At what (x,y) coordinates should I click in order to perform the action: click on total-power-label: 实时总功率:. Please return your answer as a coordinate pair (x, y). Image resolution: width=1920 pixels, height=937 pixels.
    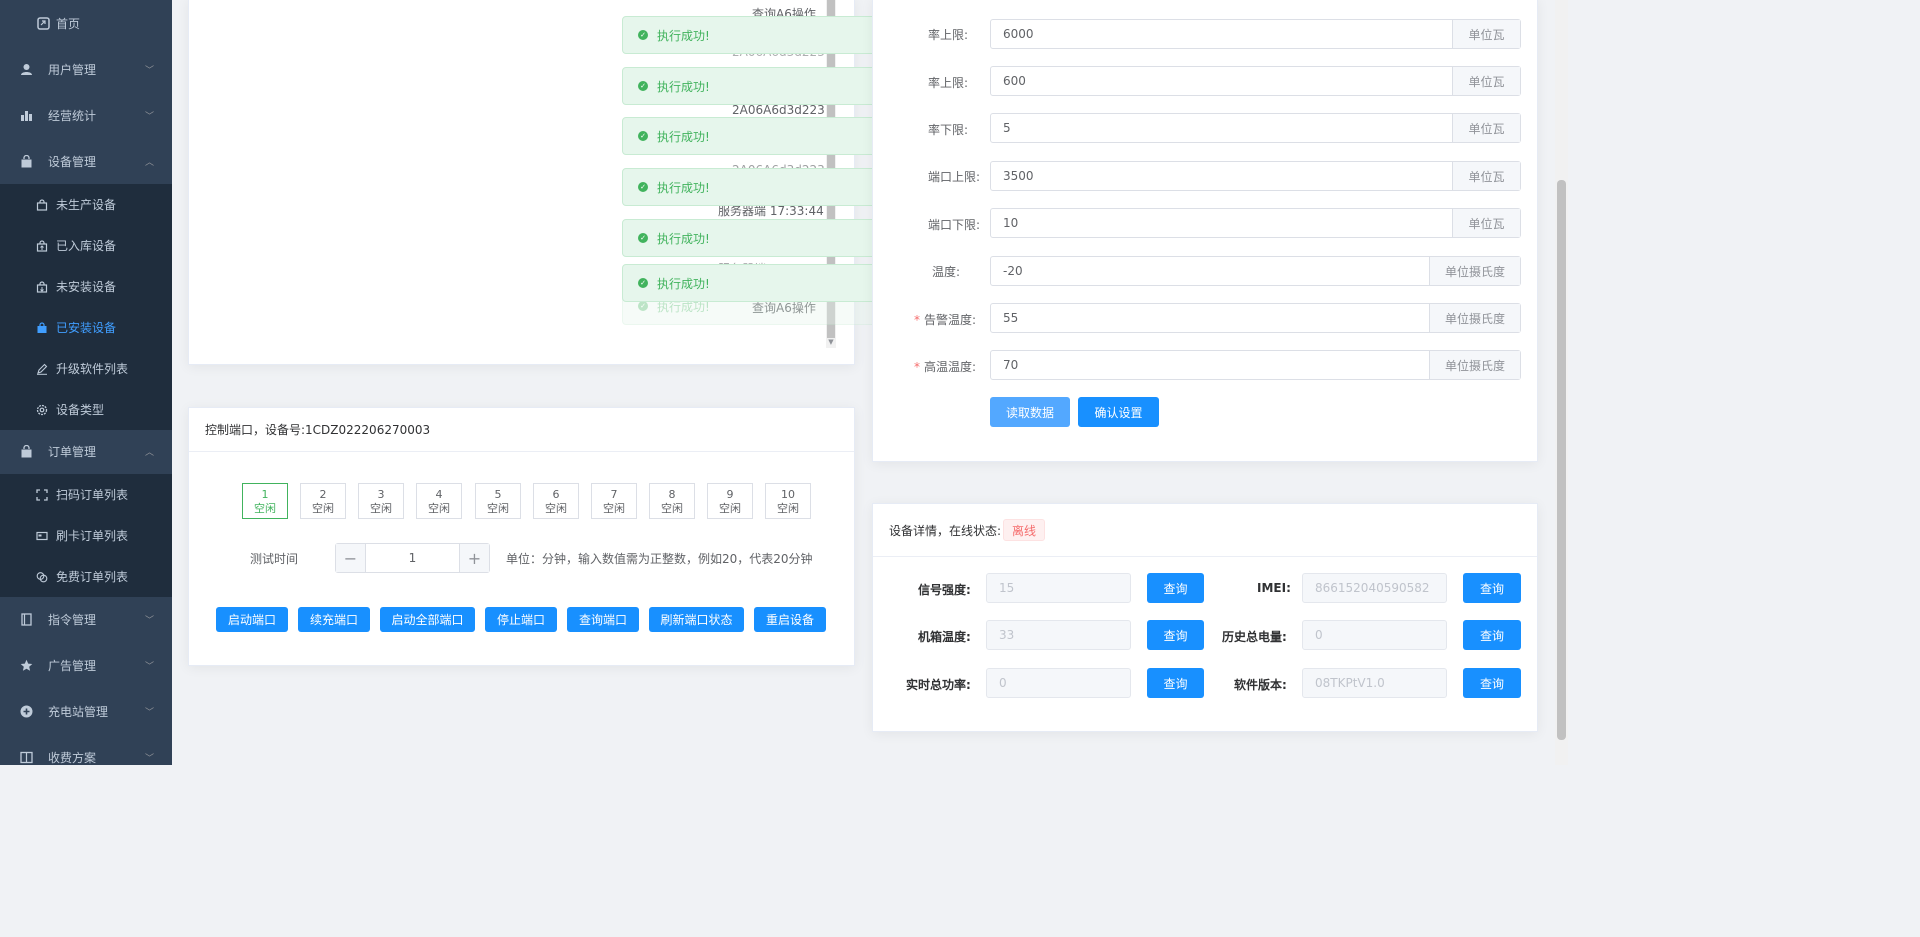
    Looking at the image, I should click on (938, 685).